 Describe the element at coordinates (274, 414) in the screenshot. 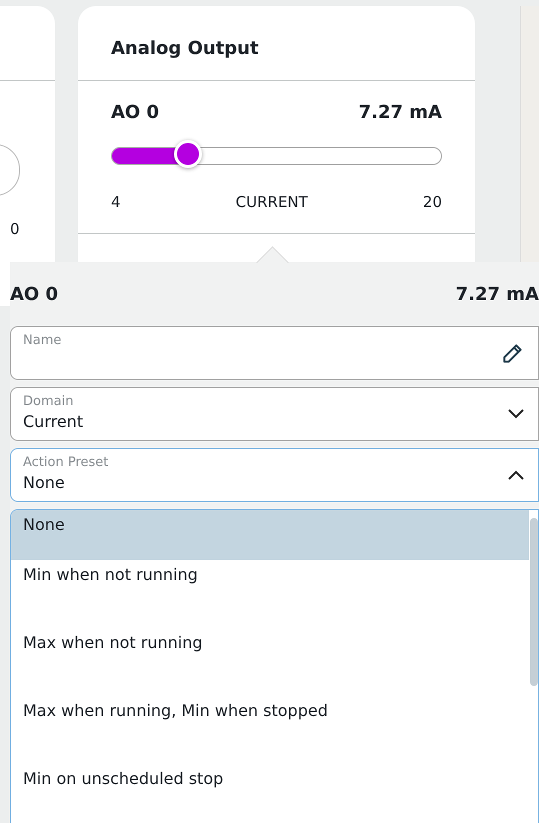

I see `select-field: Domain Current` at that location.